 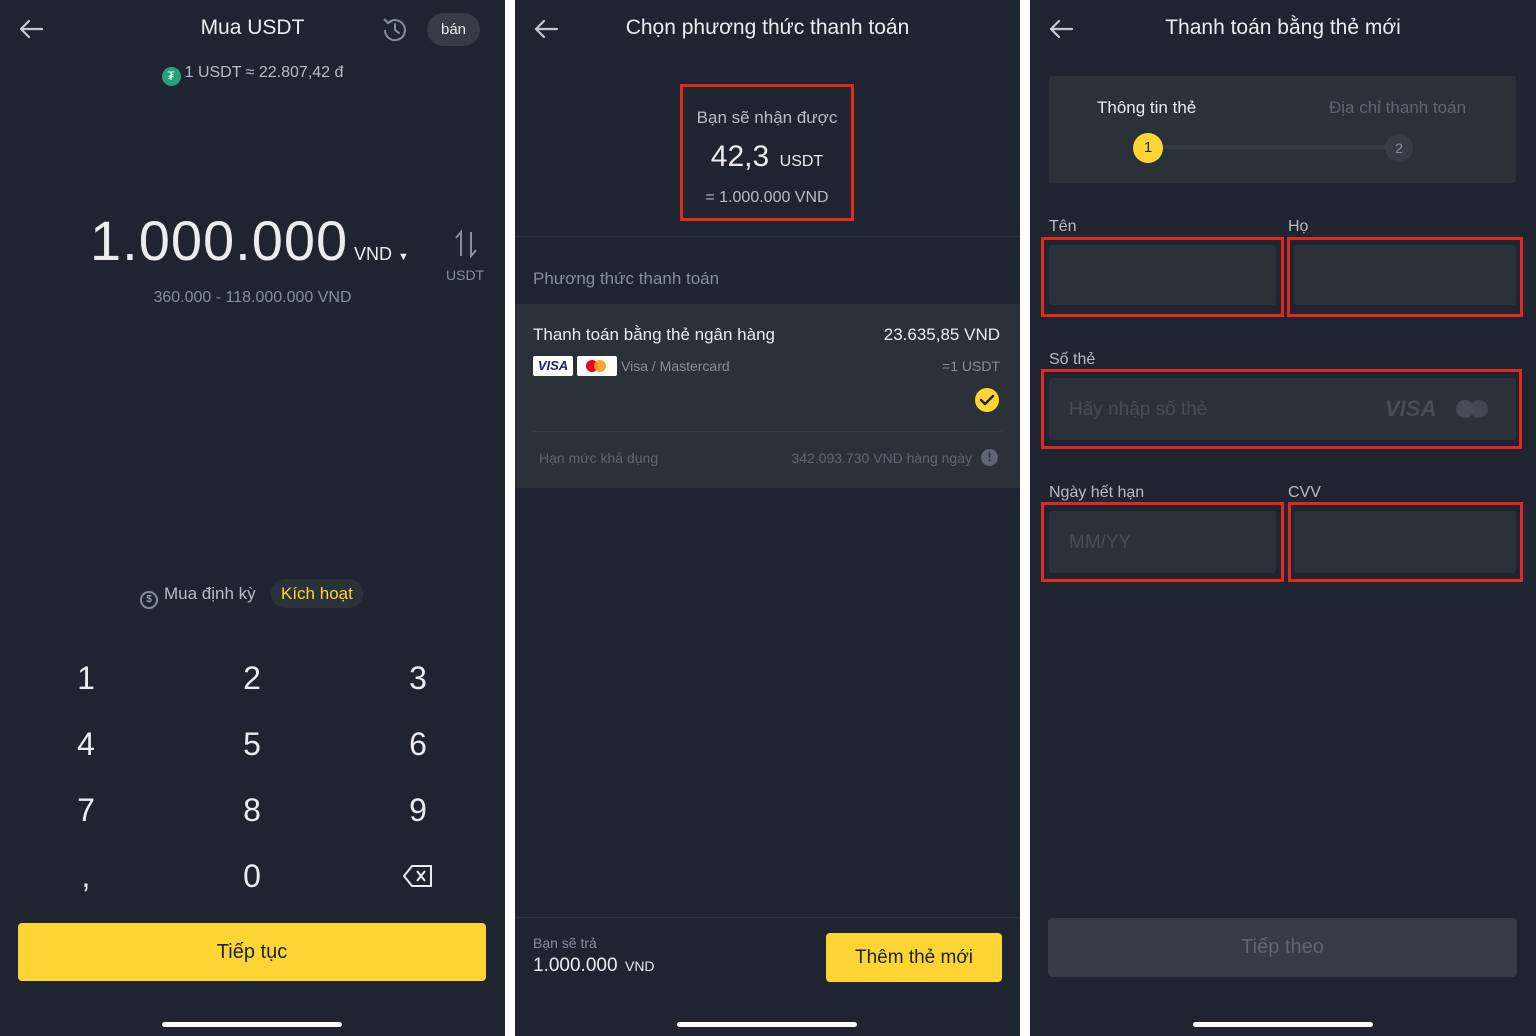 What do you see at coordinates (1304, 492) in the screenshot?
I see `cvv-label: CVV` at bounding box center [1304, 492].